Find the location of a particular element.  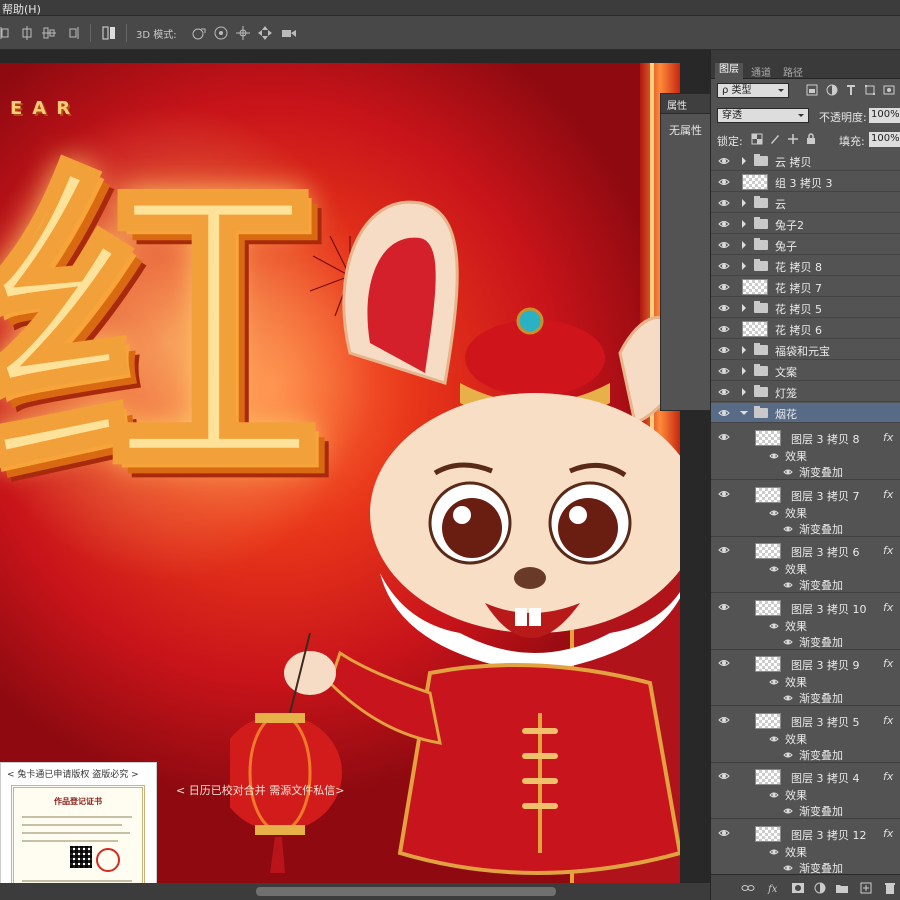

3d-roll-icon is located at coordinates (221, 33).